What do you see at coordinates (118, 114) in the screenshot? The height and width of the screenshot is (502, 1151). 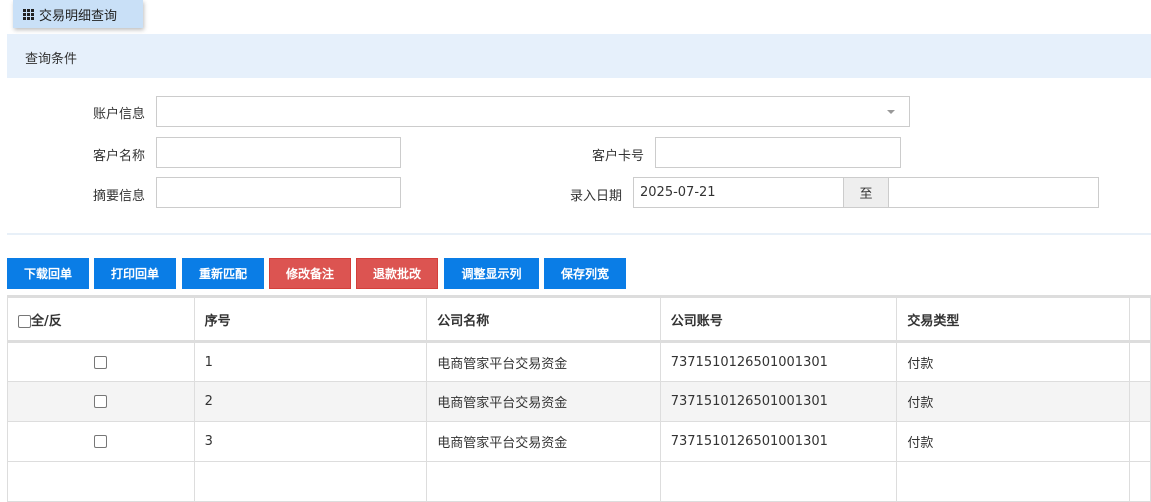 I see `account-info-label: 账户信息` at bounding box center [118, 114].